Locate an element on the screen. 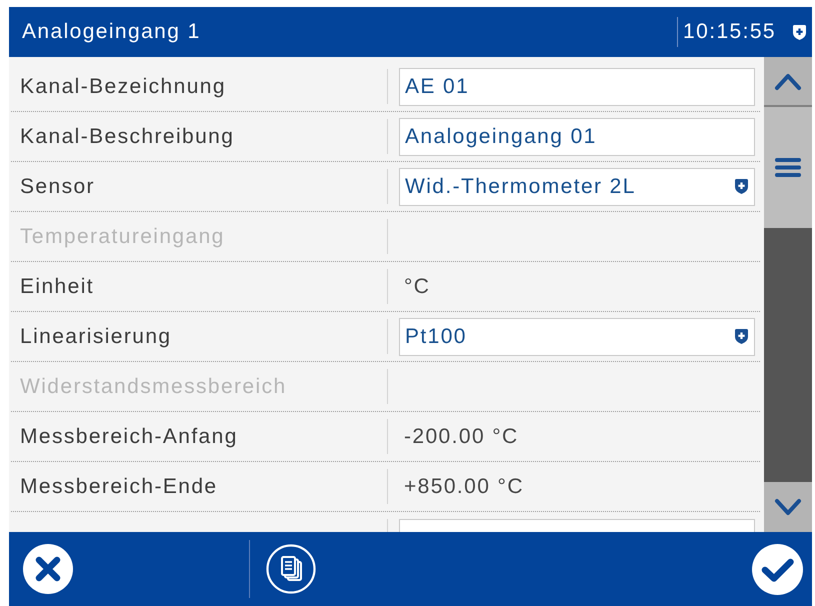 The height and width of the screenshot is (606, 815). scroll-up-button is located at coordinates (788, 82).